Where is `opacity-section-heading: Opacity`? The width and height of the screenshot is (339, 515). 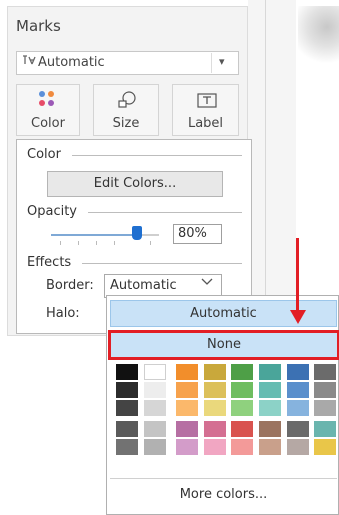 opacity-section-heading: Opacity is located at coordinates (52, 211).